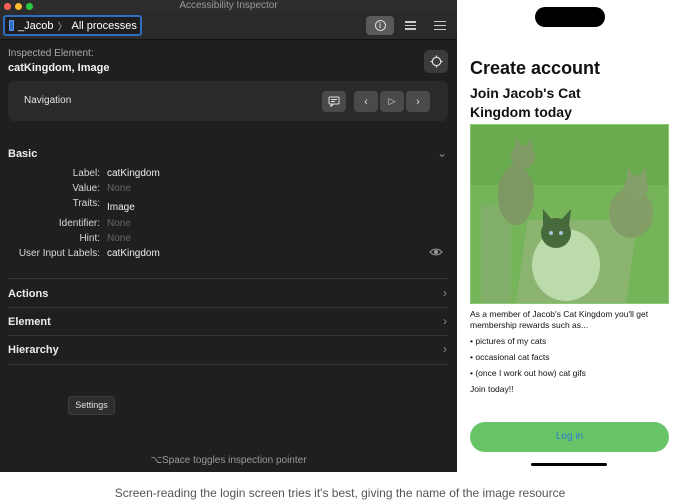 The image size is (680, 502). Describe the element at coordinates (508, 341) in the screenshot. I see `list-item: • pictures of my cats` at that location.